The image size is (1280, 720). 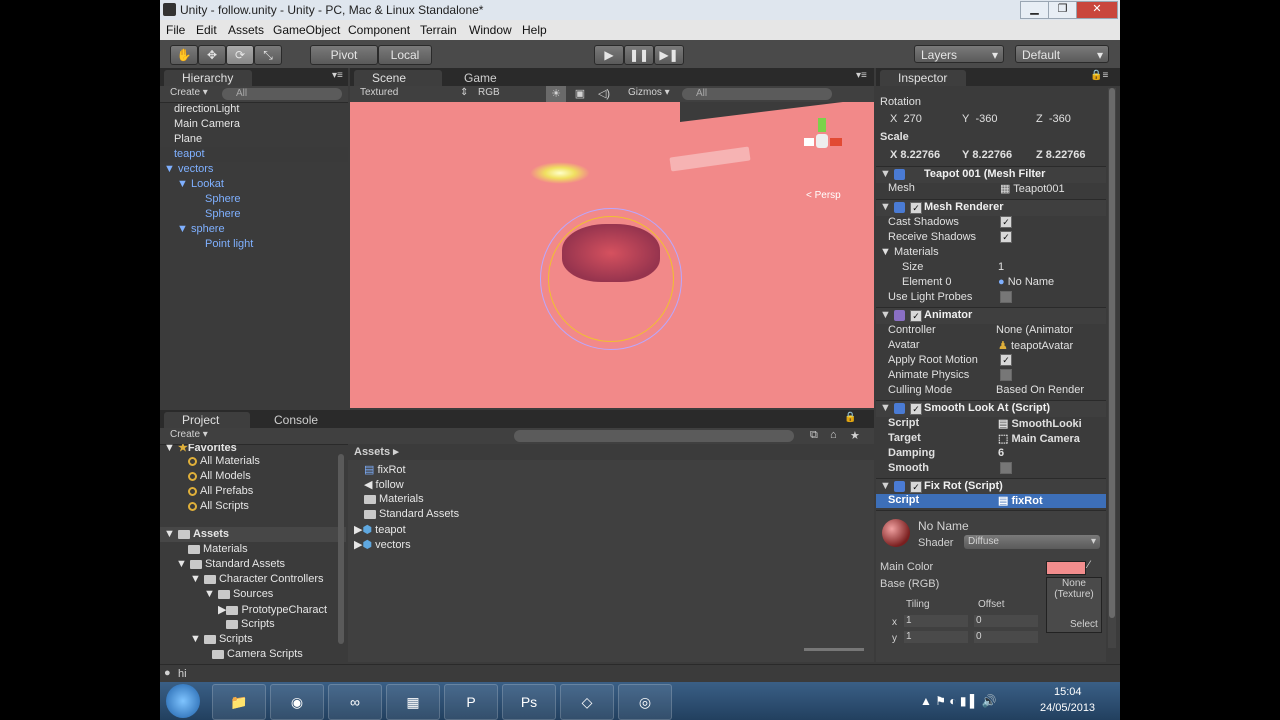 I want to click on icon-size-slider, so click(x=834, y=649).